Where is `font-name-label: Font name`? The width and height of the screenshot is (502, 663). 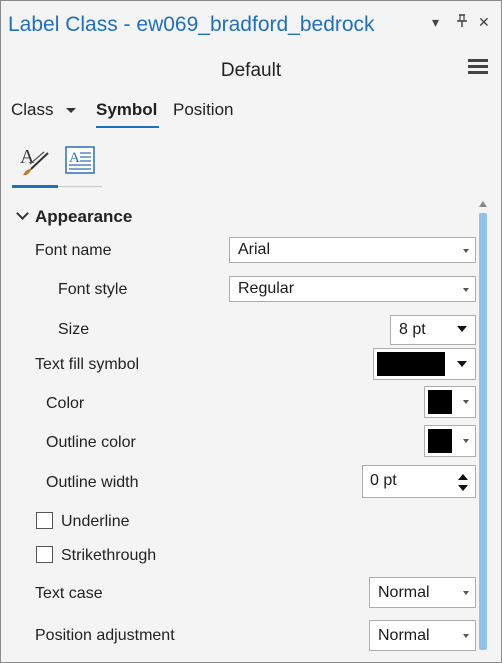 font-name-label: Font name is located at coordinates (73, 250).